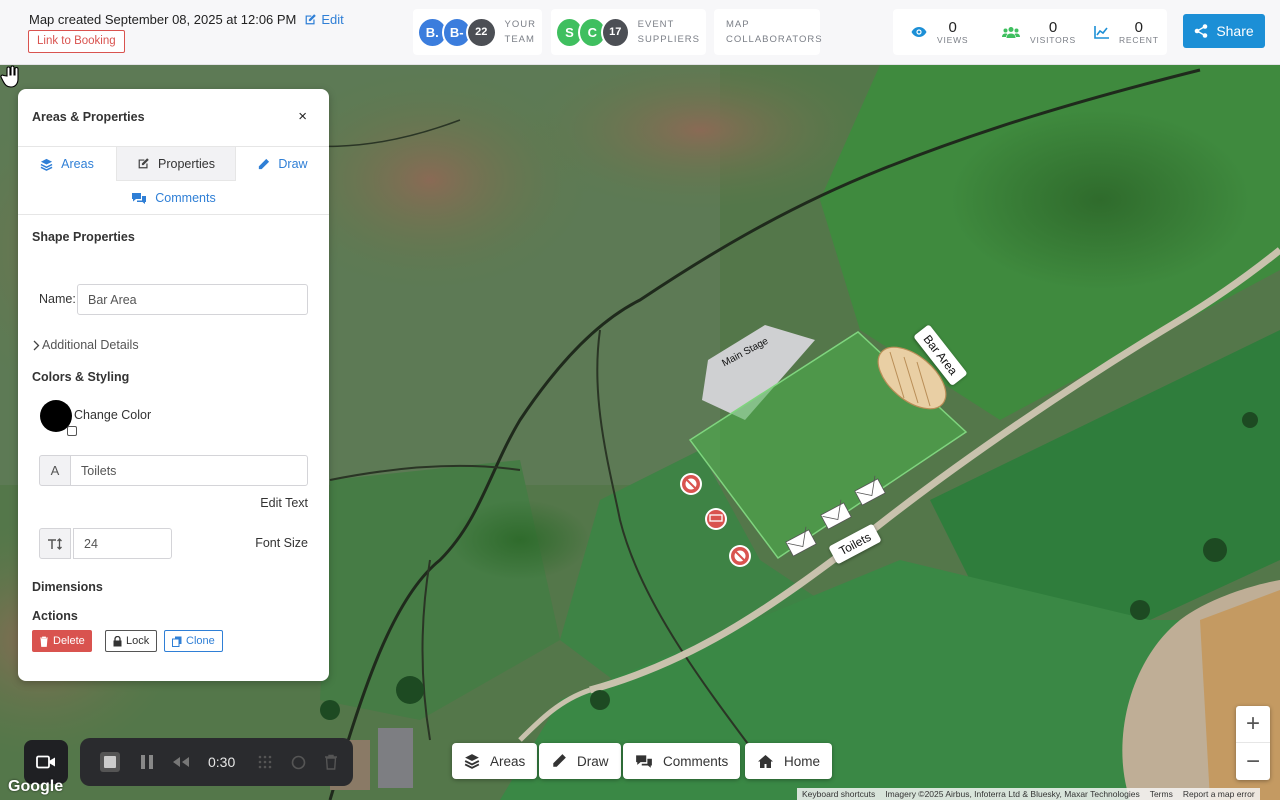  I want to click on recording-toolbar: 0:30, so click(216, 762).